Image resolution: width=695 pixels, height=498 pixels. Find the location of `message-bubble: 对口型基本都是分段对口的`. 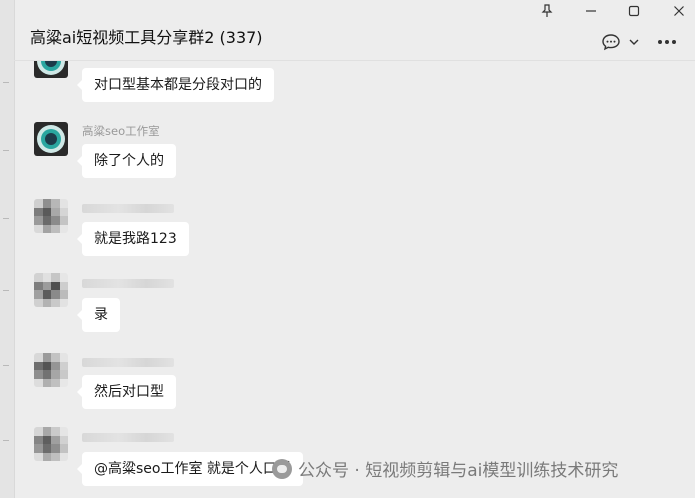

message-bubble: 对口型基本都是分段对口的 is located at coordinates (175, 85).